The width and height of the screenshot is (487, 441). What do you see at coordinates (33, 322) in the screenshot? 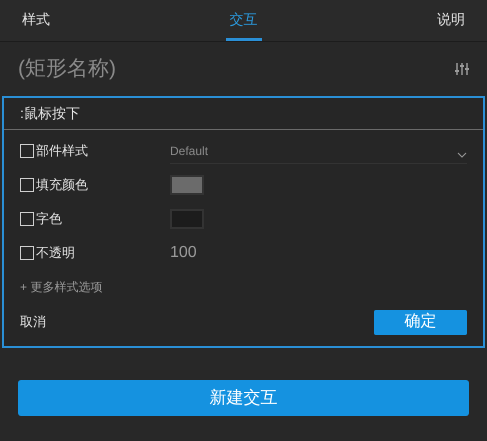
I see `cancel-button: 取消` at bounding box center [33, 322].